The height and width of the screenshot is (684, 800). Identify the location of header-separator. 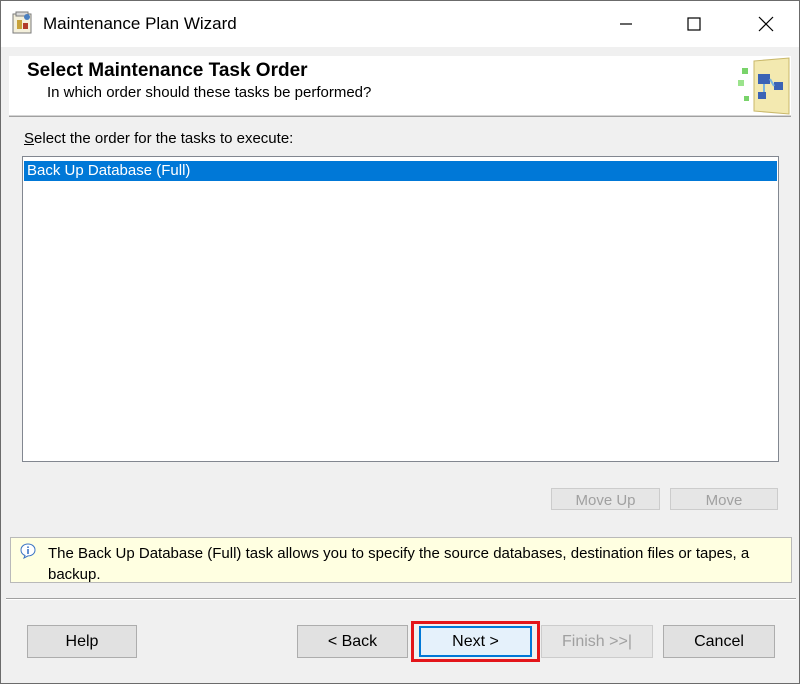
(400, 116).